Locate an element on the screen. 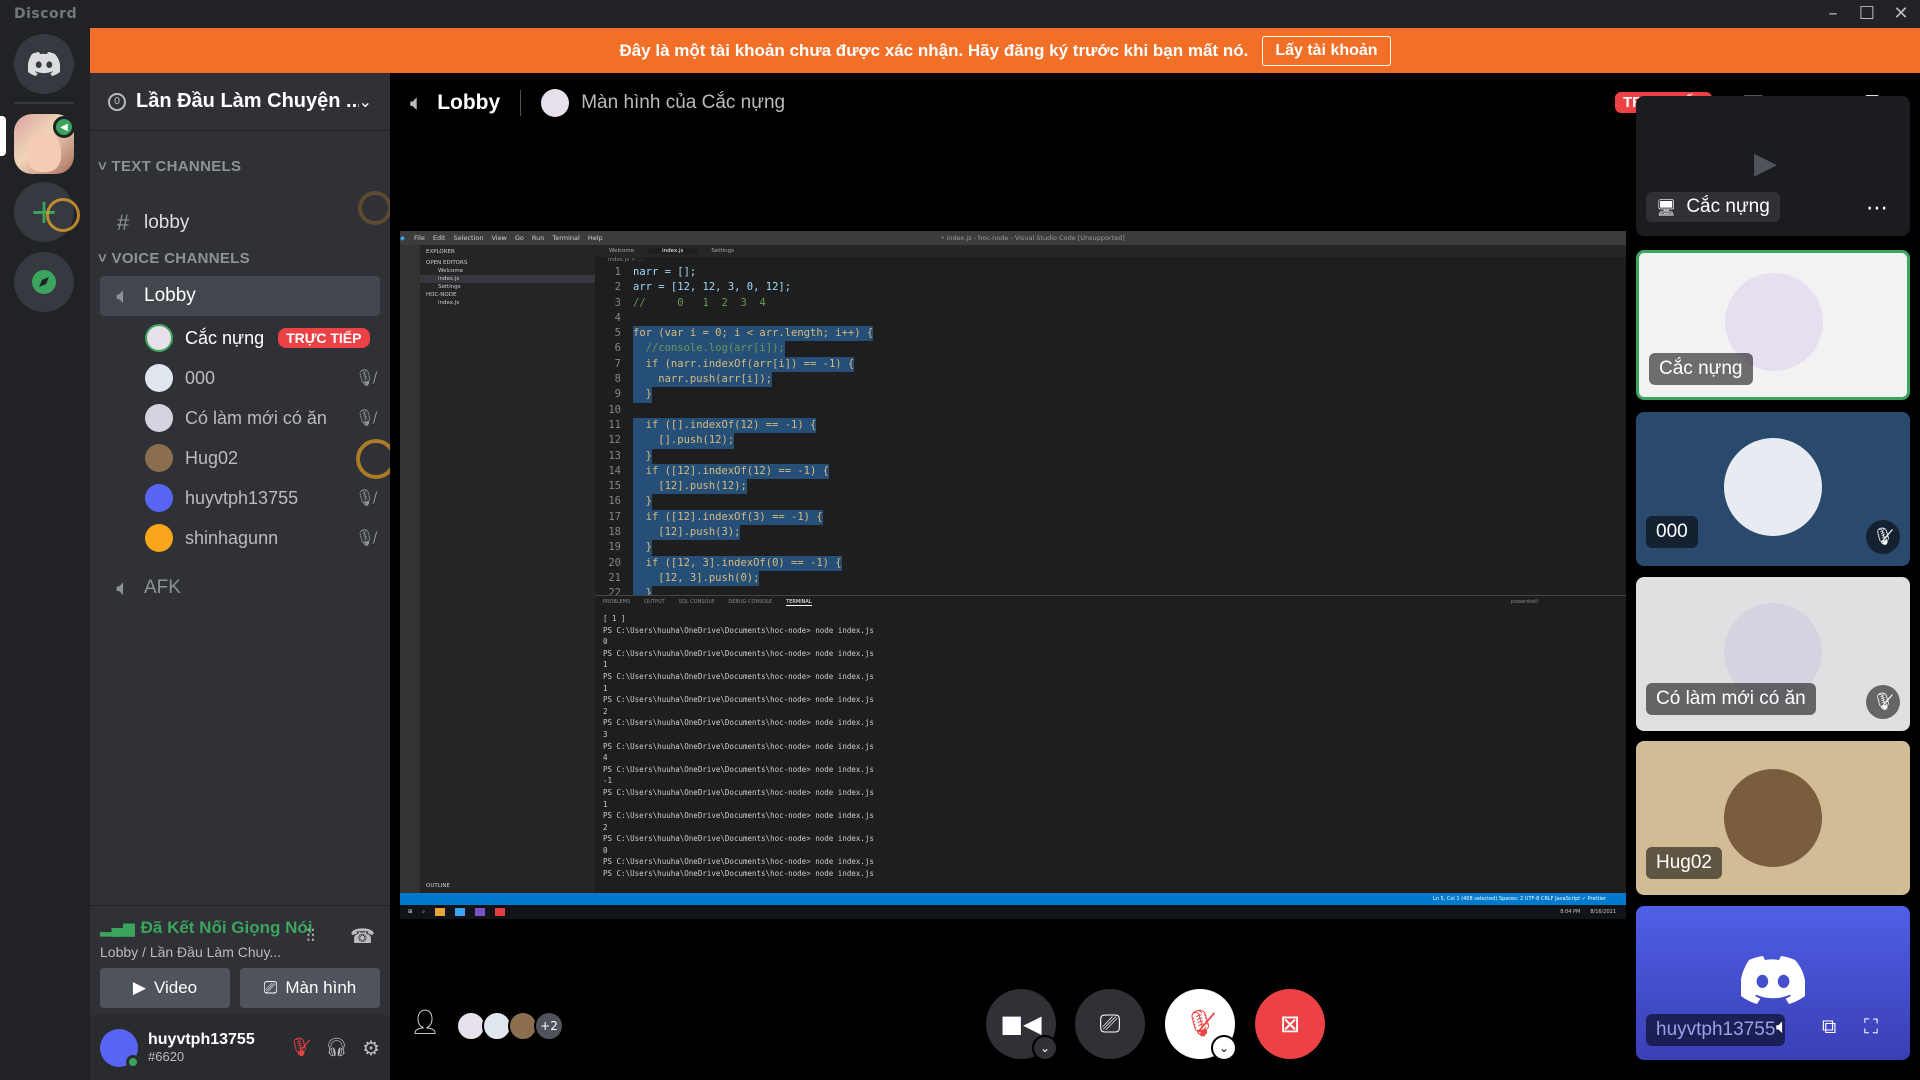 Image resolution: width=1920 pixels, height=1080 pixels. tile-stream-preview: ▶︎ 🖥︎ Cắc nựng ⋯ is located at coordinates (1773, 166).